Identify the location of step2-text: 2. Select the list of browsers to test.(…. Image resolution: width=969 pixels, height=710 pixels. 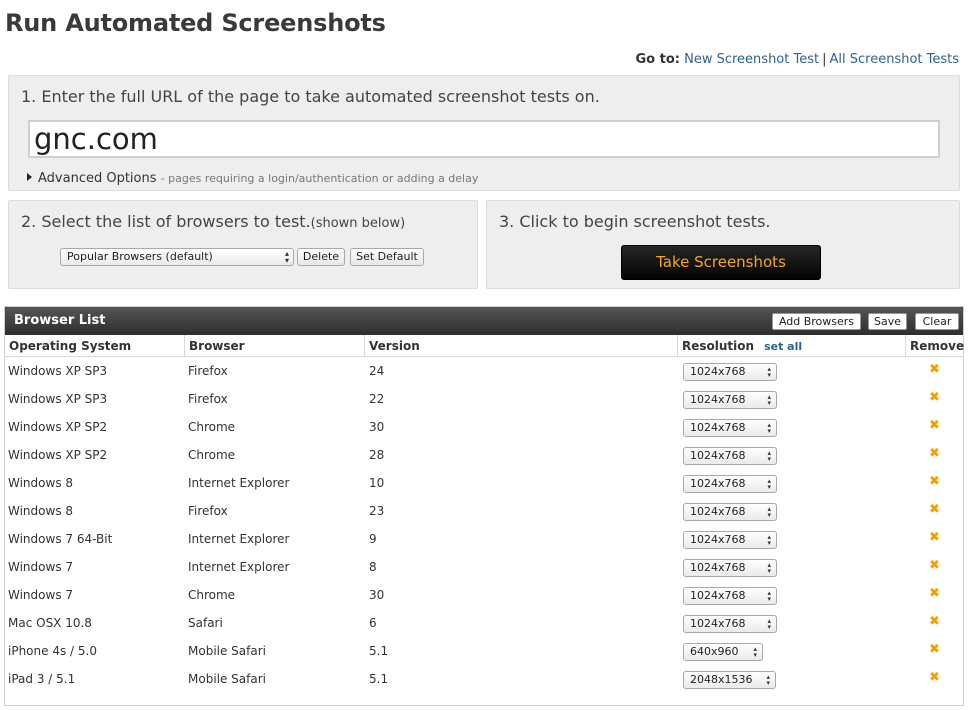
(213, 221).